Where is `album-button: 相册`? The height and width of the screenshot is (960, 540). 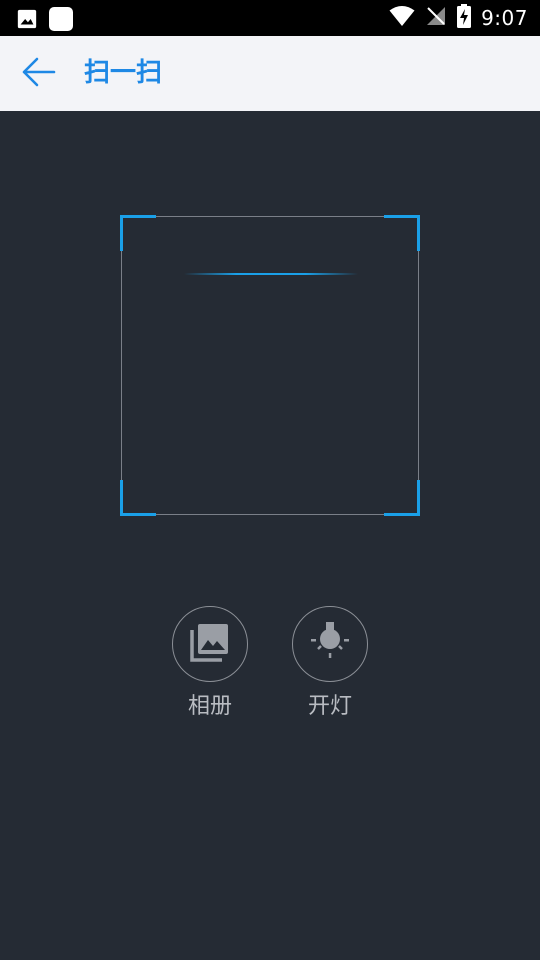
album-button: 相册 is located at coordinates (210, 663).